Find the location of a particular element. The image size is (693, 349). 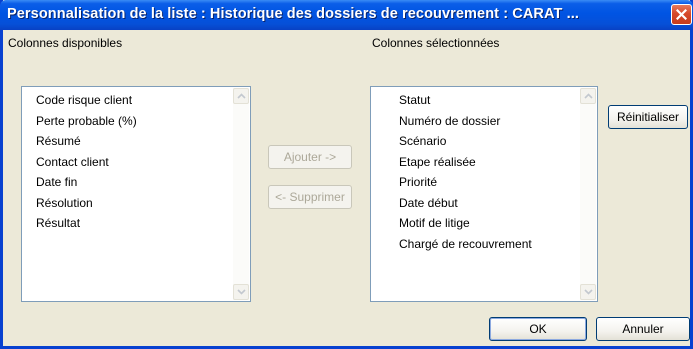

list-item: Résolution is located at coordinates (86, 203).